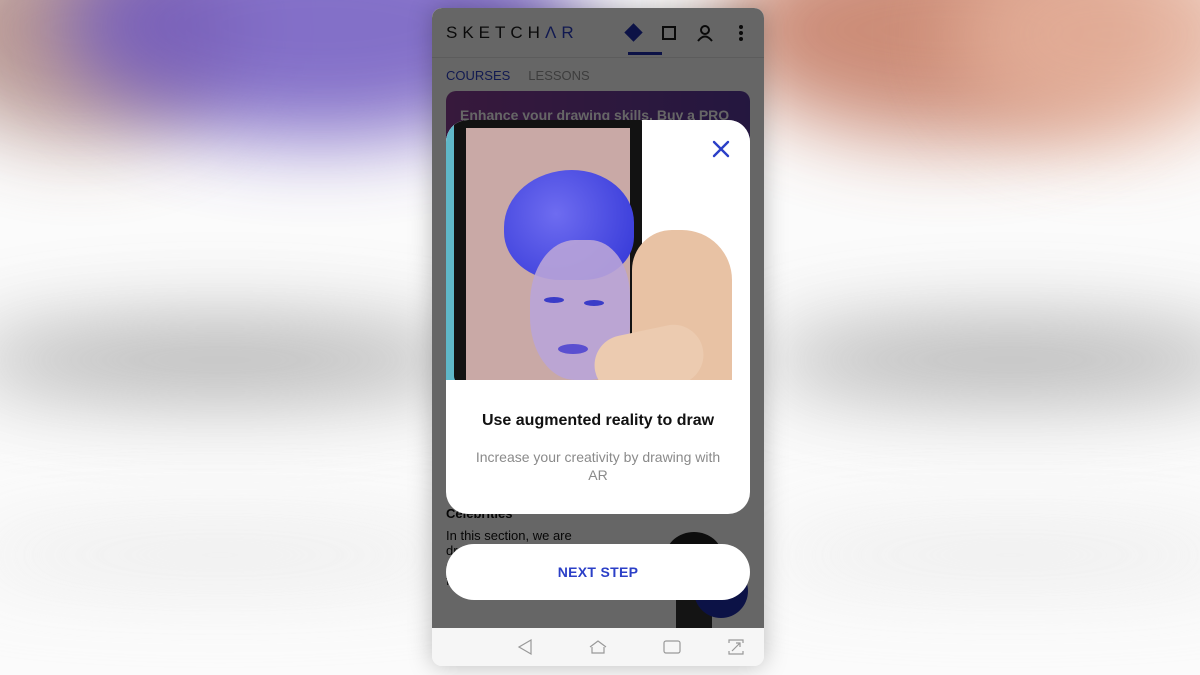  I want to click on home-icon, so click(598, 647).